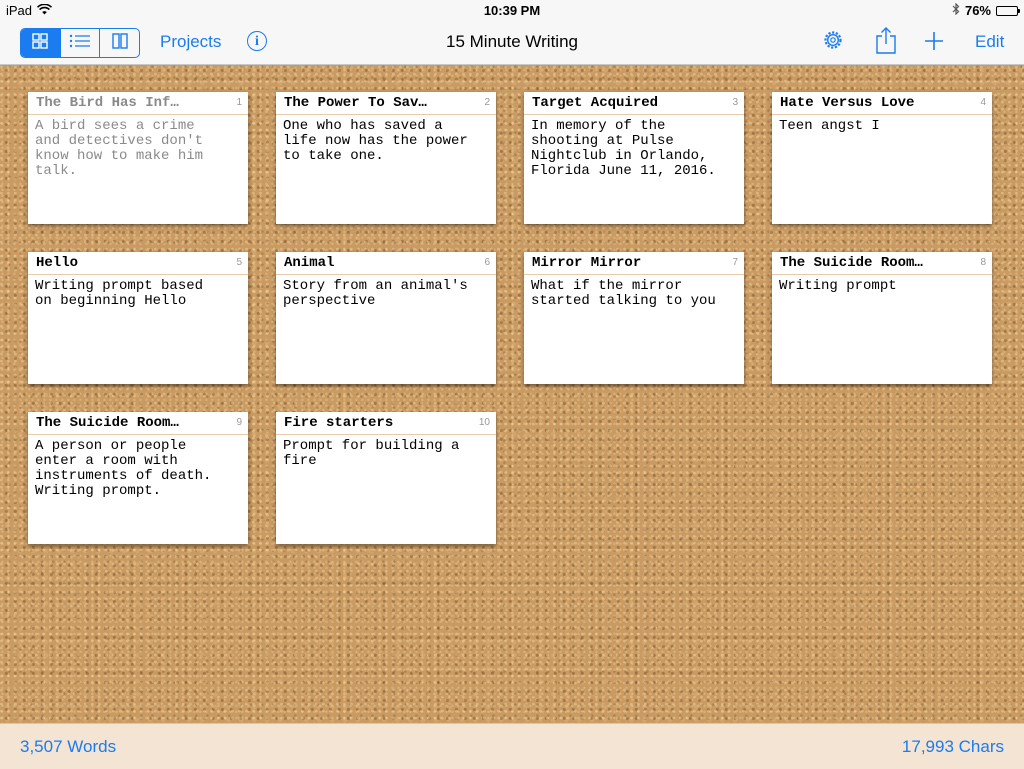 This screenshot has height=769, width=1024. Describe the element at coordinates (138, 263) in the screenshot. I see `card-header: Hello 5` at that location.